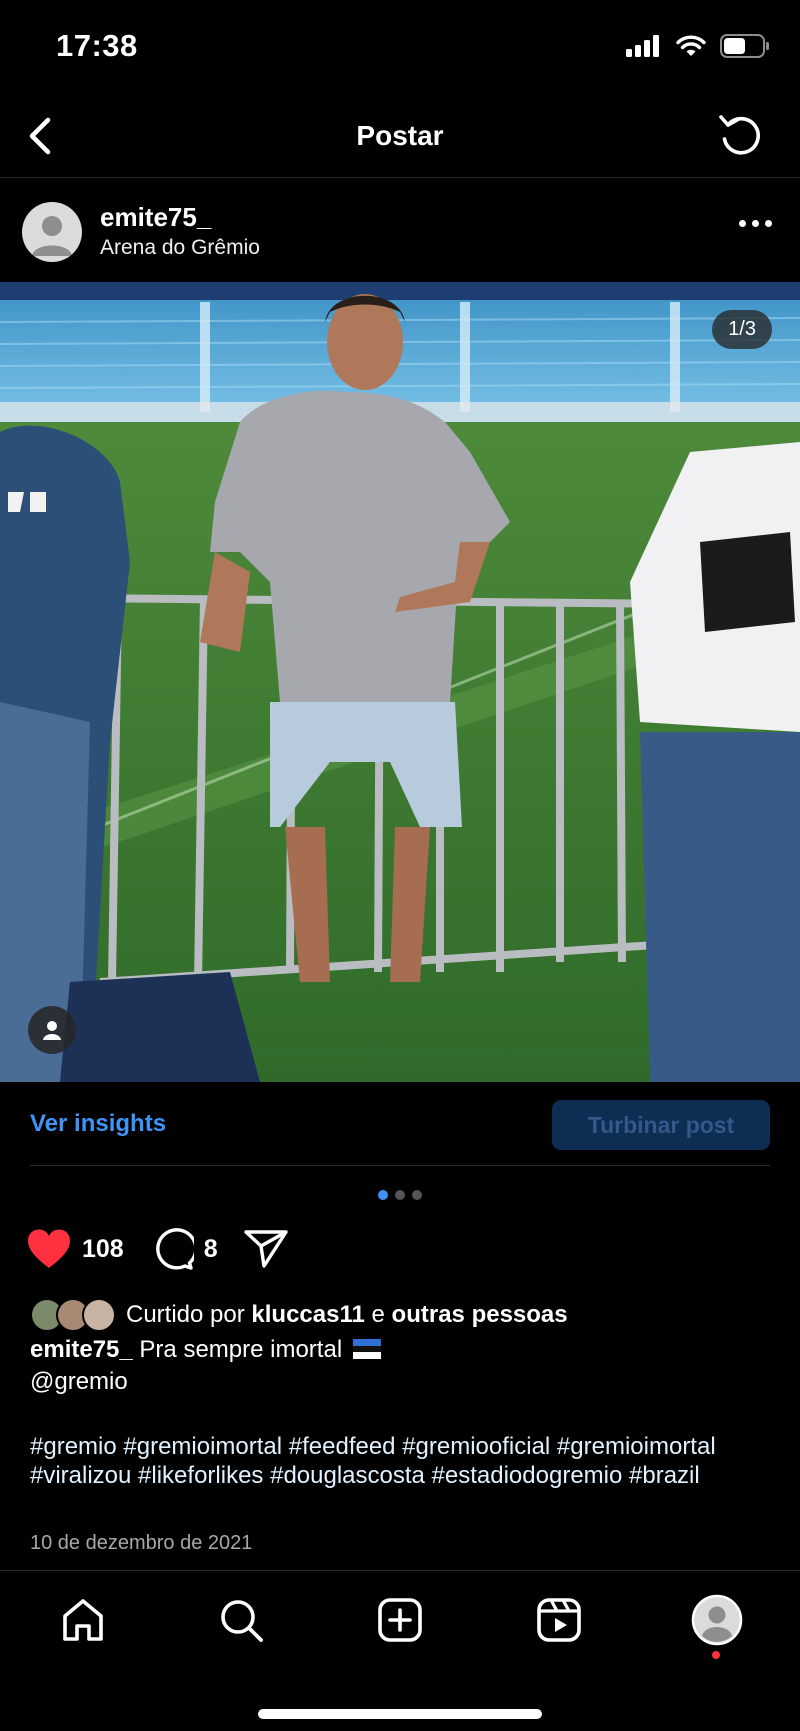 Image resolution: width=800 pixels, height=1731 pixels. Describe the element at coordinates (400, 234) in the screenshot. I see `post-header: emite75_ Arena do Grêmio` at that location.